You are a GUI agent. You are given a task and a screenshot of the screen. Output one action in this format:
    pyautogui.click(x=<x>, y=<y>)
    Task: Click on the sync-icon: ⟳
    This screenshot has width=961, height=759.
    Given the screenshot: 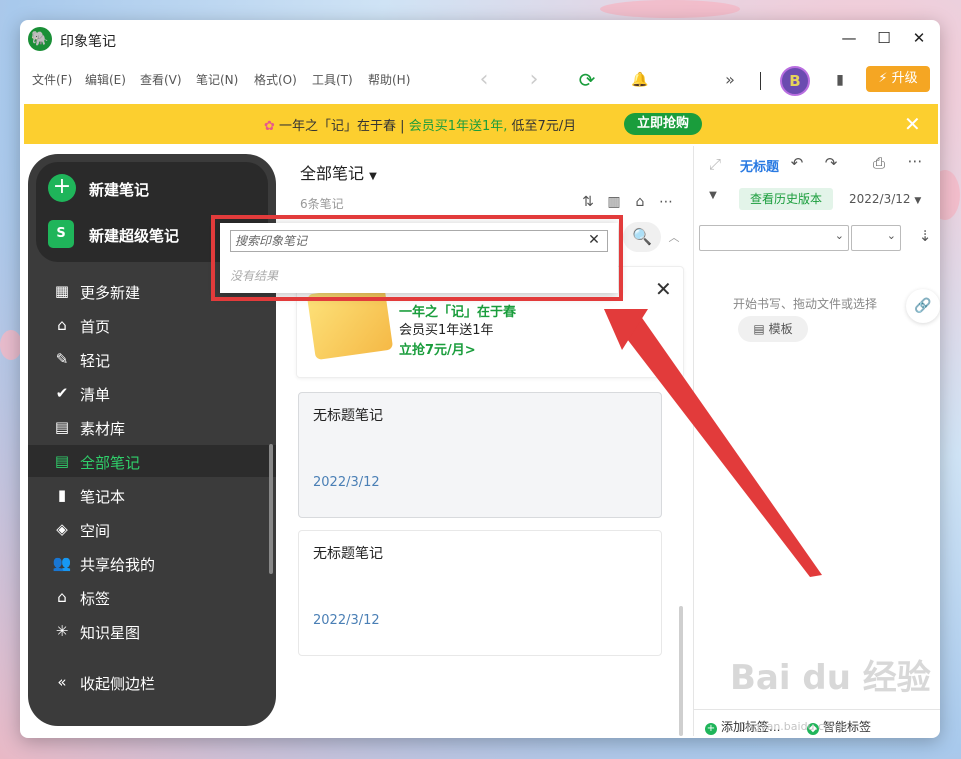 What is the action you would take?
    pyautogui.click(x=587, y=80)
    